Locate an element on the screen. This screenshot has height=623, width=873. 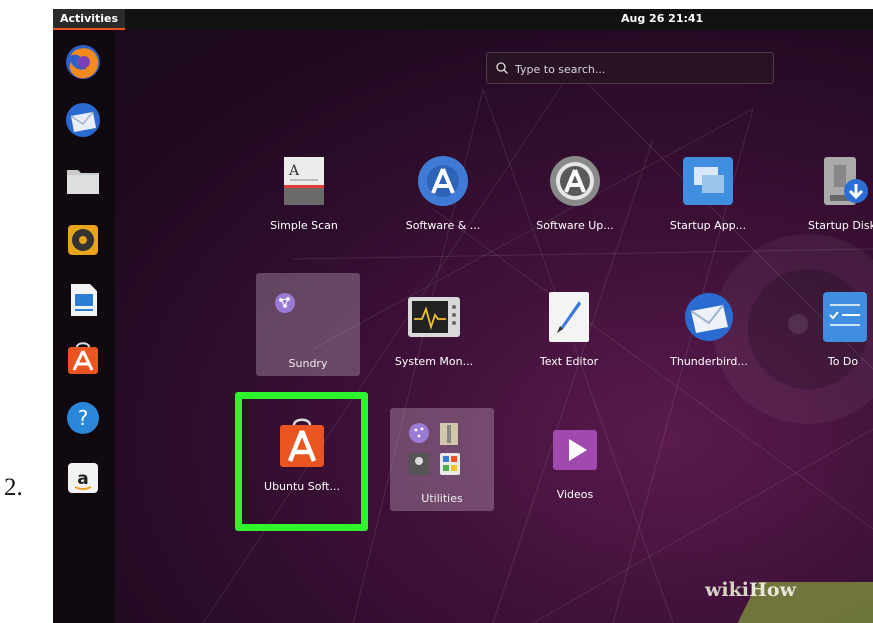
watermark-part1: wiki is located at coordinates (727, 590).